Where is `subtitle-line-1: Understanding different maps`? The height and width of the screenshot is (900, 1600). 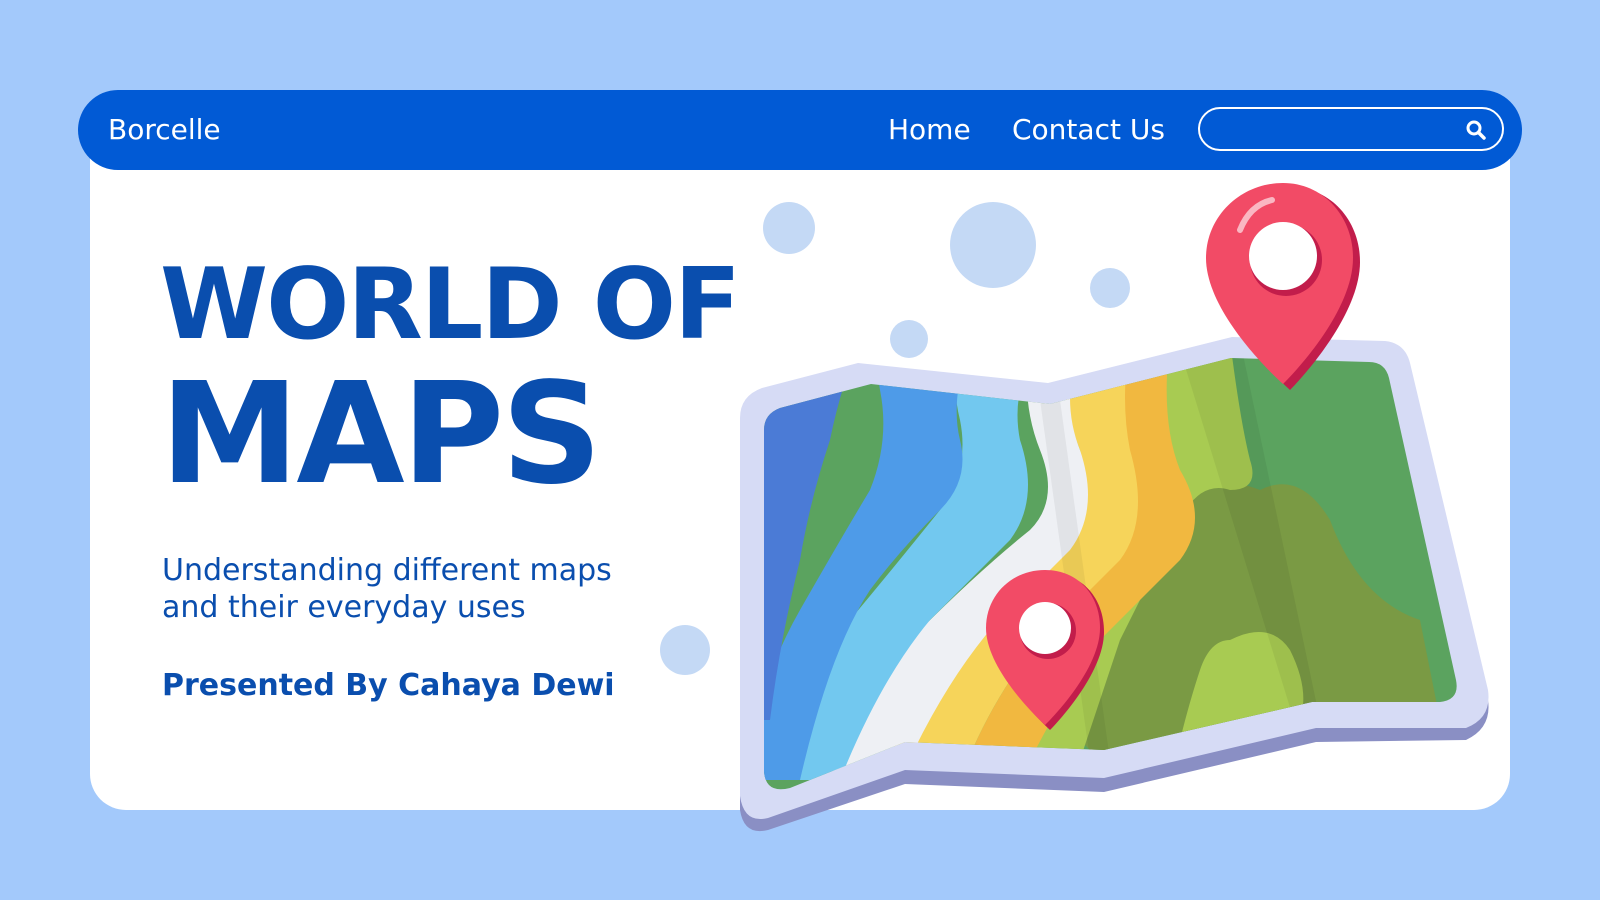
subtitle-line-1: Understanding different maps is located at coordinates (387, 570).